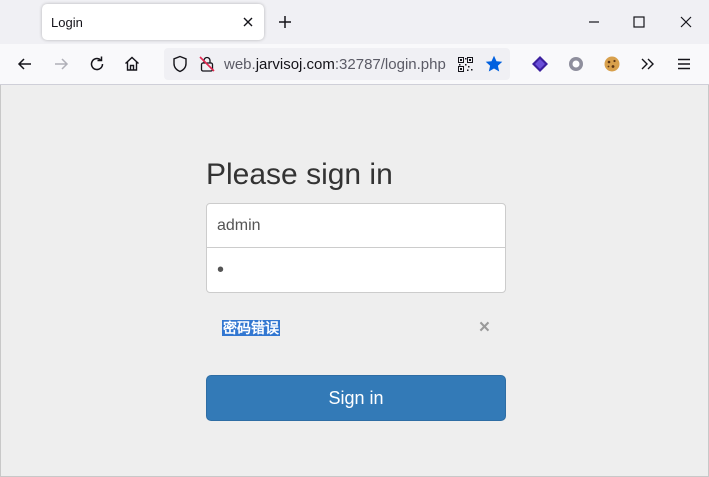 This screenshot has height=477, width=709. Describe the element at coordinates (67, 22) in the screenshot. I see `tab-title: Login` at that location.